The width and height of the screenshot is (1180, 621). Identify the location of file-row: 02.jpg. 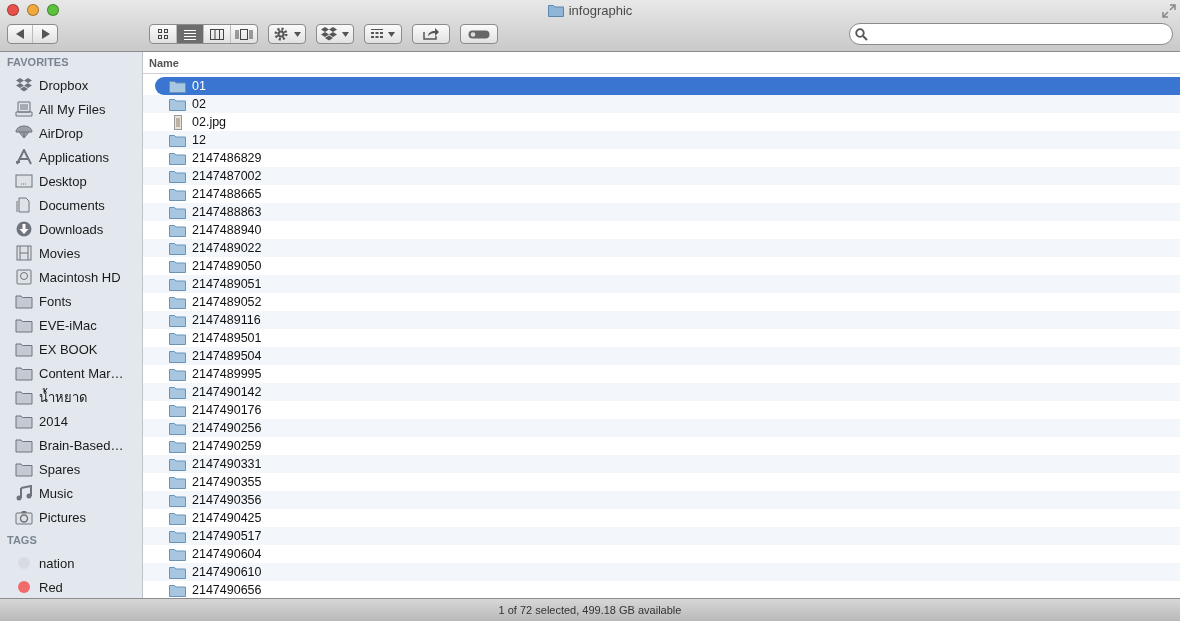
(661, 122).